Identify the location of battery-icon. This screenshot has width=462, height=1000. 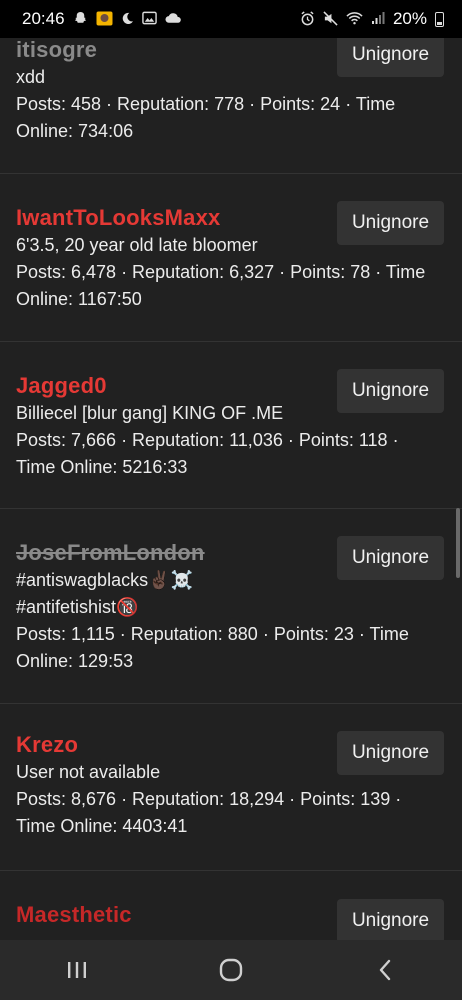
(439, 19).